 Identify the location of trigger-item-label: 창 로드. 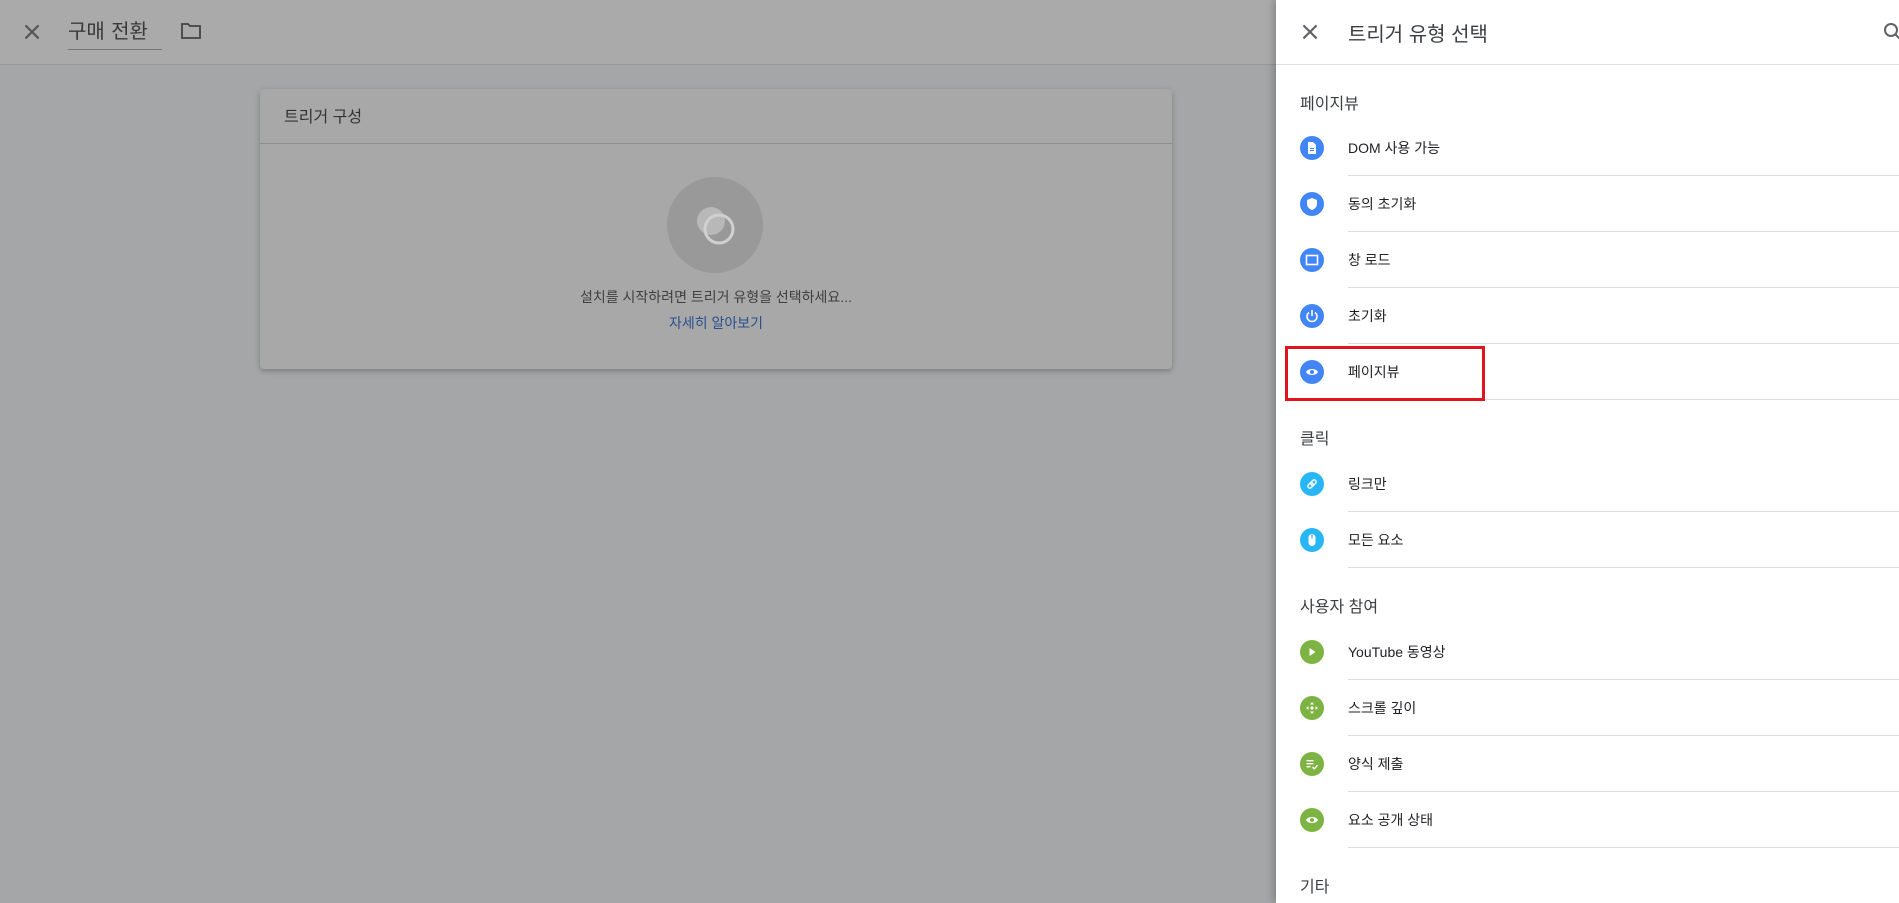
(1369, 260).